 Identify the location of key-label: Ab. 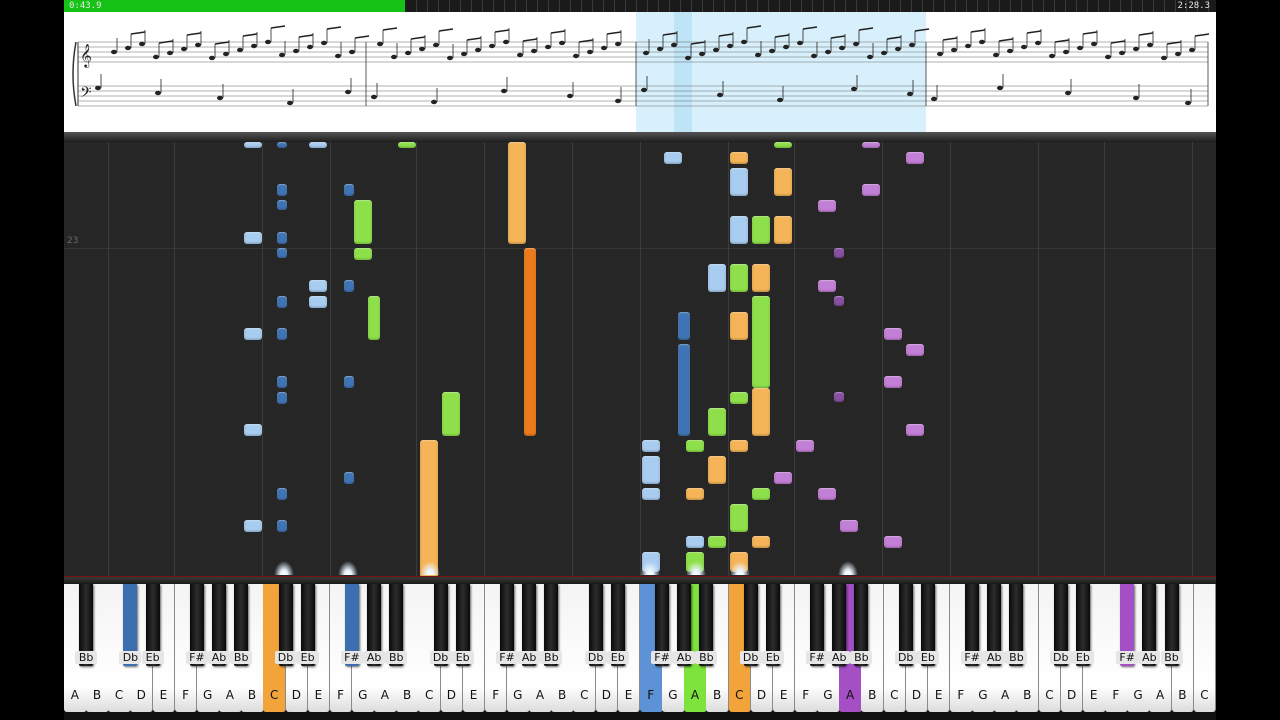
(839, 657).